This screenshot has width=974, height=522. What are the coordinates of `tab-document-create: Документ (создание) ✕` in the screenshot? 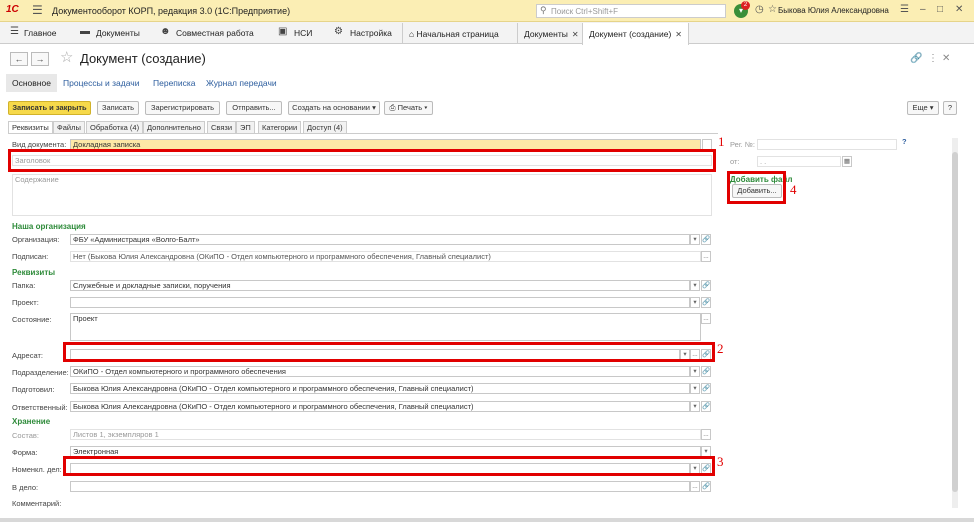 It's located at (635, 34).